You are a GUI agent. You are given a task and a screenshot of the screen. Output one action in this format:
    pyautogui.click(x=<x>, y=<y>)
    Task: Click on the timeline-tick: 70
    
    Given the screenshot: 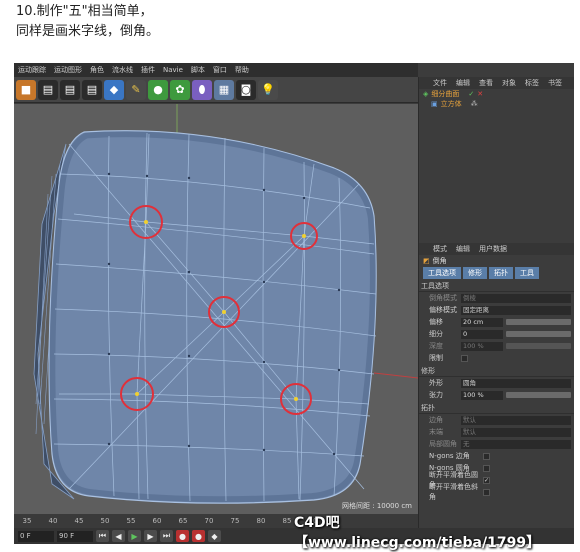 What is the action you would take?
    pyautogui.click(x=209, y=521)
    